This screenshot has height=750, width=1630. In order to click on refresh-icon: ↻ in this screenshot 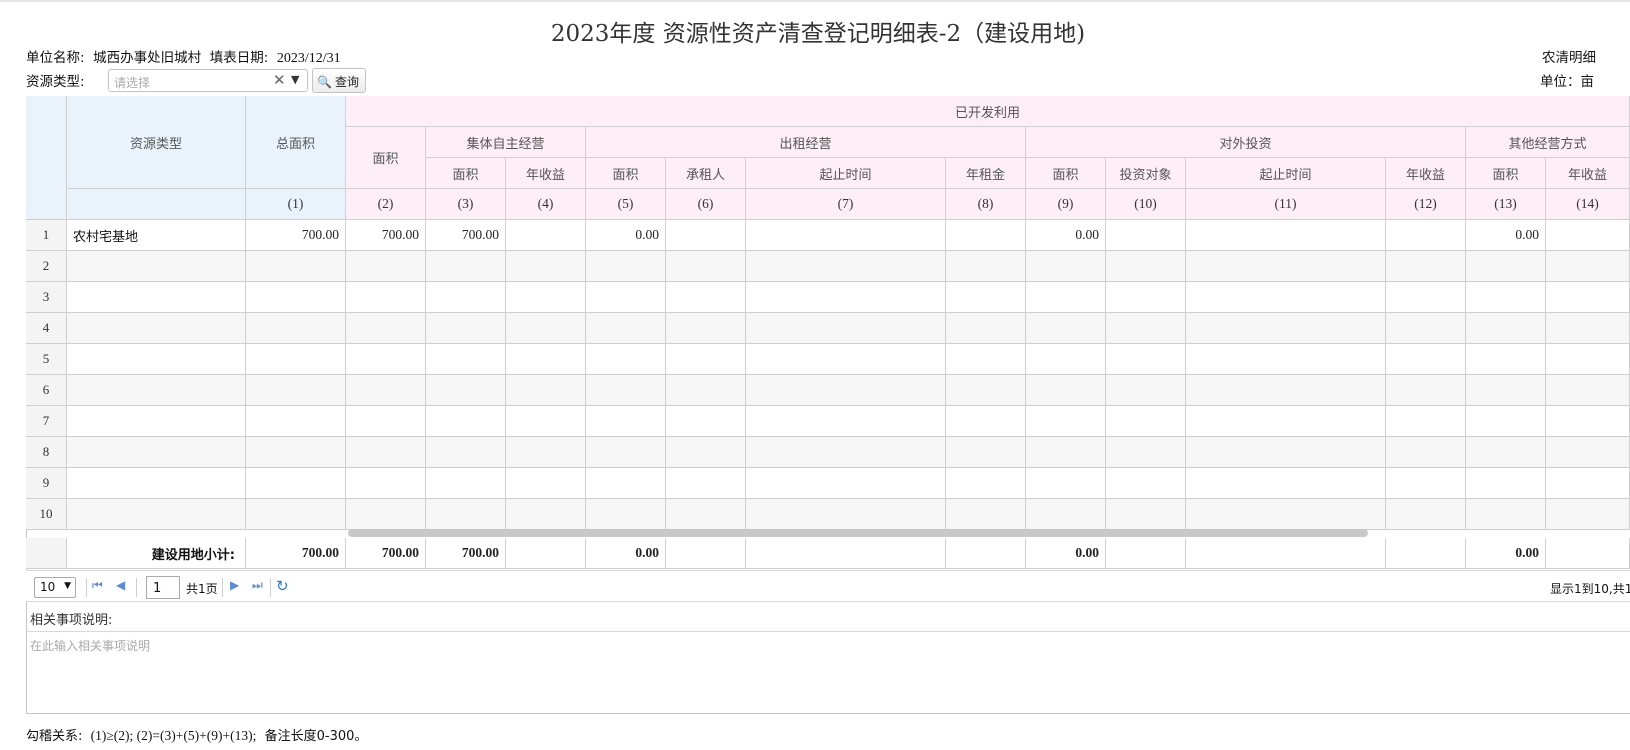, I will do `click(282, 586)`.